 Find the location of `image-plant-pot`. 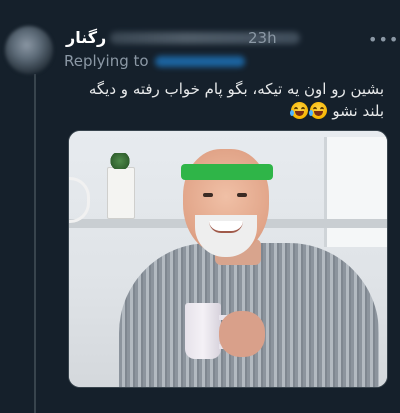

image-plant-pot is located at coordinates (121, 193).